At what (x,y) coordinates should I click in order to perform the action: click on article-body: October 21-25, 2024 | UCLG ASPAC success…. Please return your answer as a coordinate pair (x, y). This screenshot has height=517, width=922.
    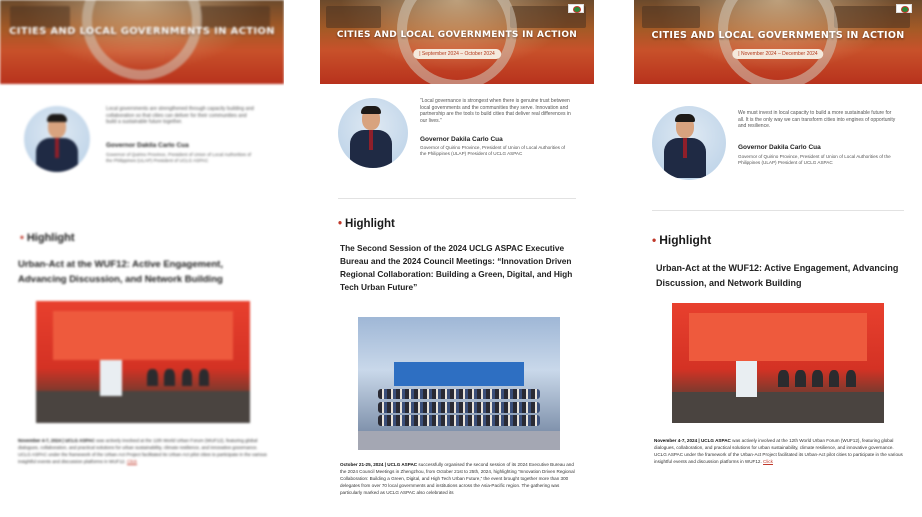
    Looking at the image, I should click on (457, 478).